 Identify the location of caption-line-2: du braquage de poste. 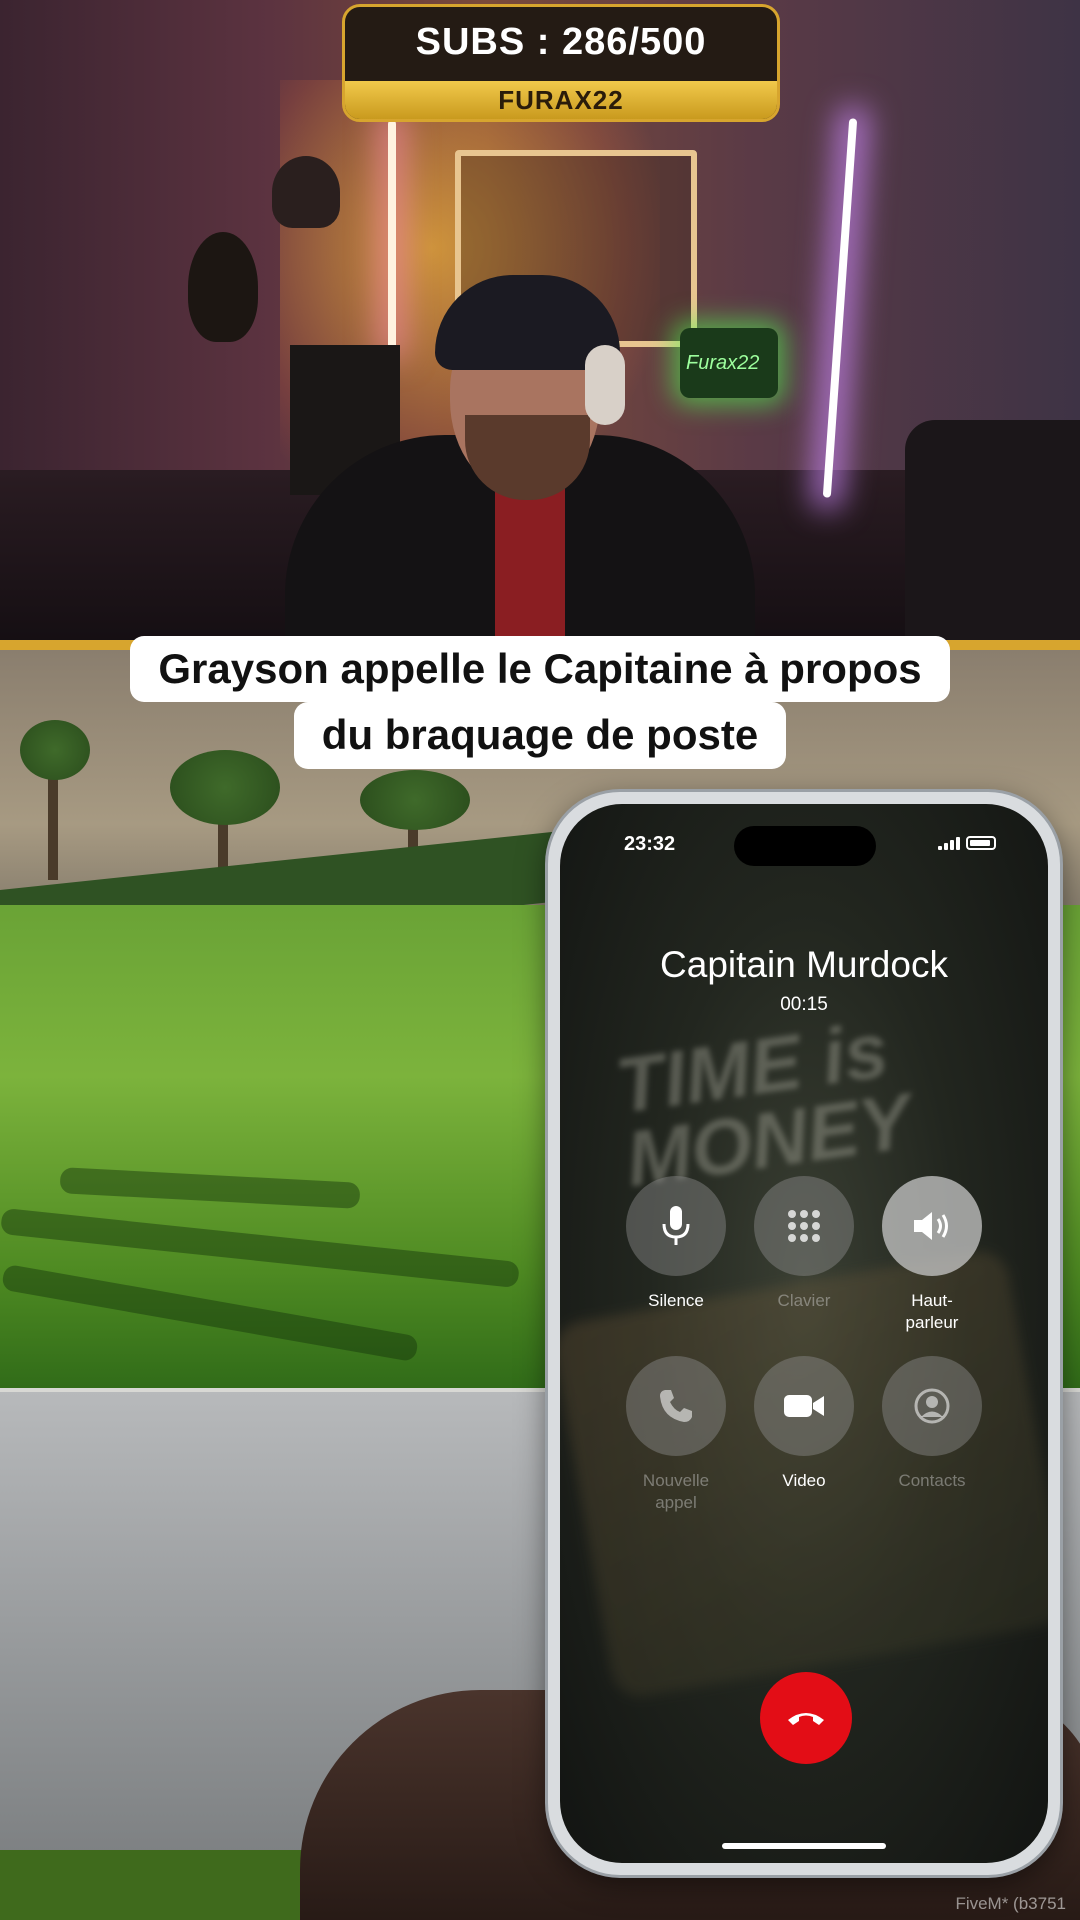
(540, 735).